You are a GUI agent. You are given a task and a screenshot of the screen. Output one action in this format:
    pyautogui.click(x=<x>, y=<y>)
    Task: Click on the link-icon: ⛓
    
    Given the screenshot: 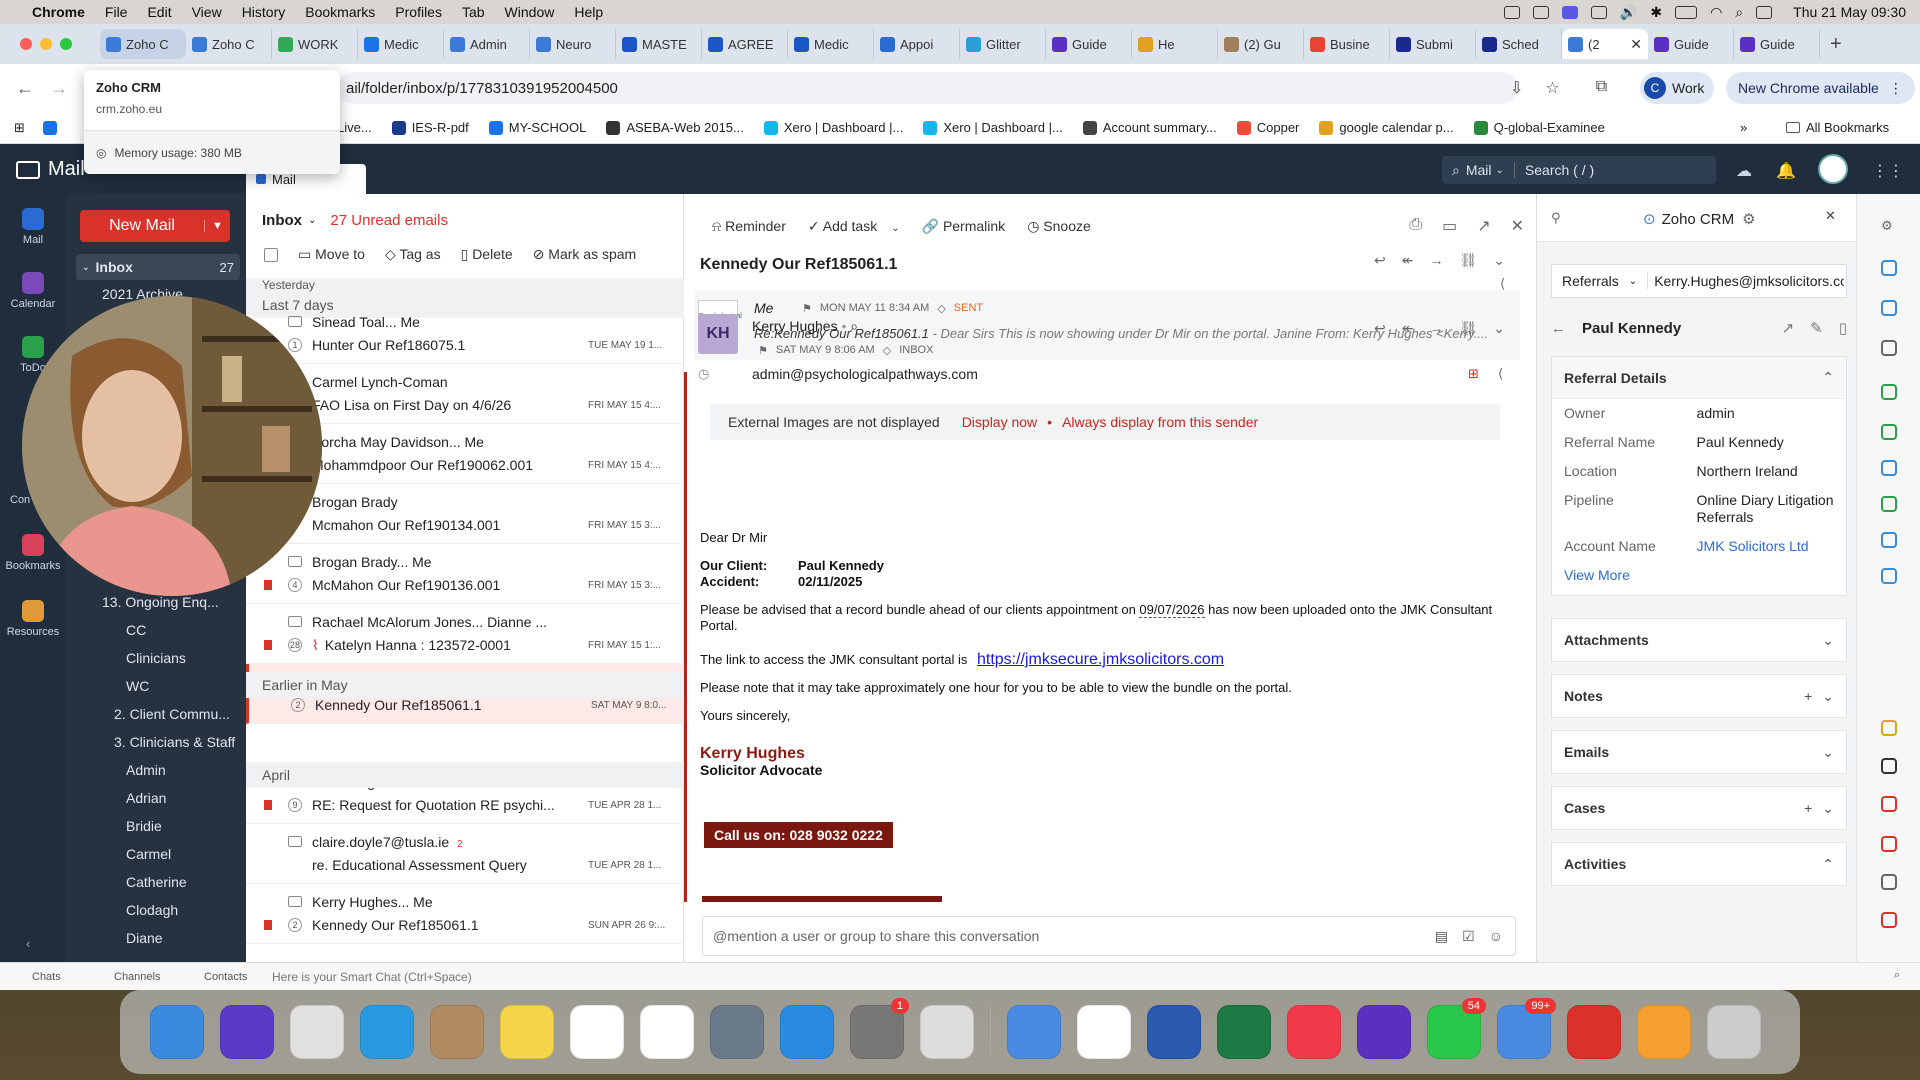 What is the action you would take?
    pyautogui.click(x=1468, y=260)
    